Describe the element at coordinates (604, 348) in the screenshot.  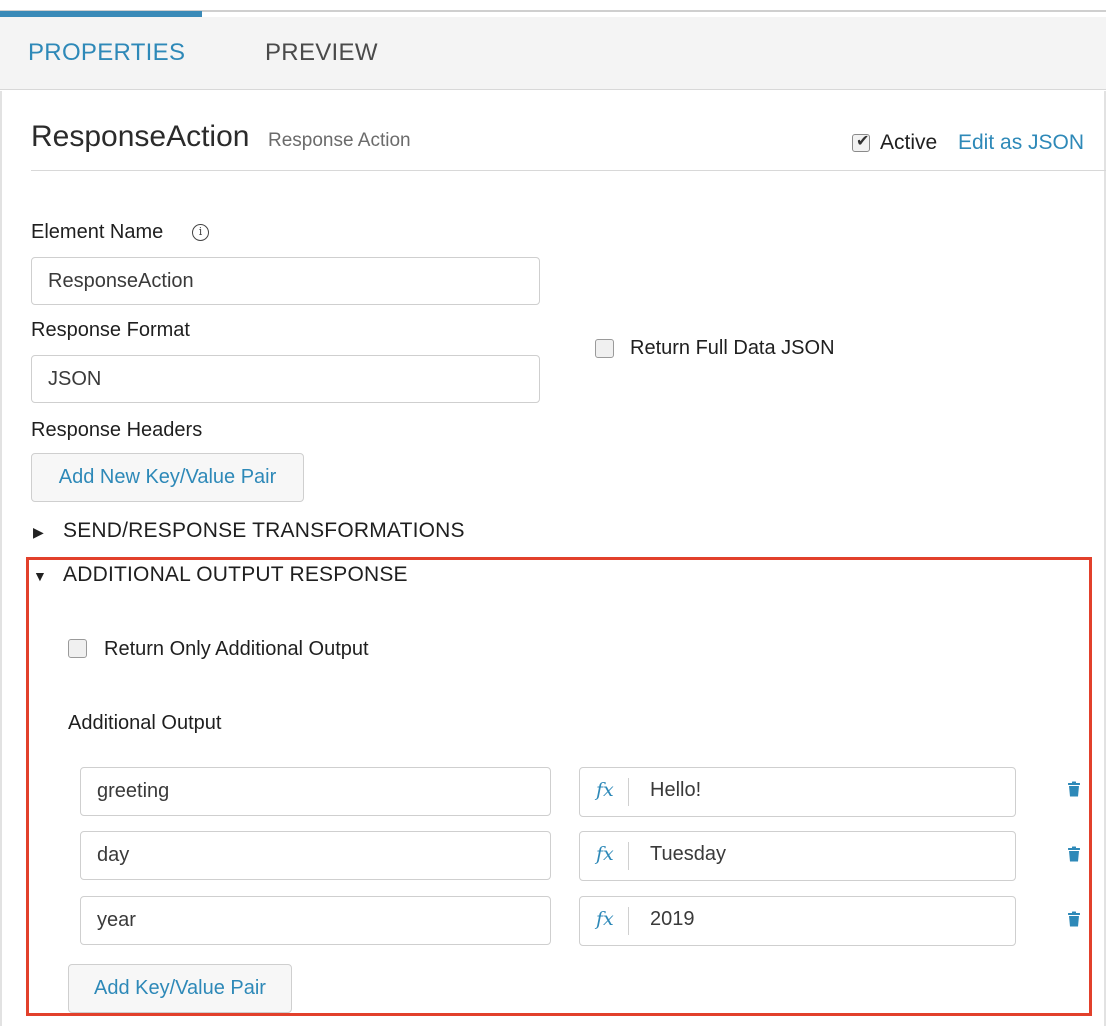
I see `return-full-data-json-checkbox` at that location.